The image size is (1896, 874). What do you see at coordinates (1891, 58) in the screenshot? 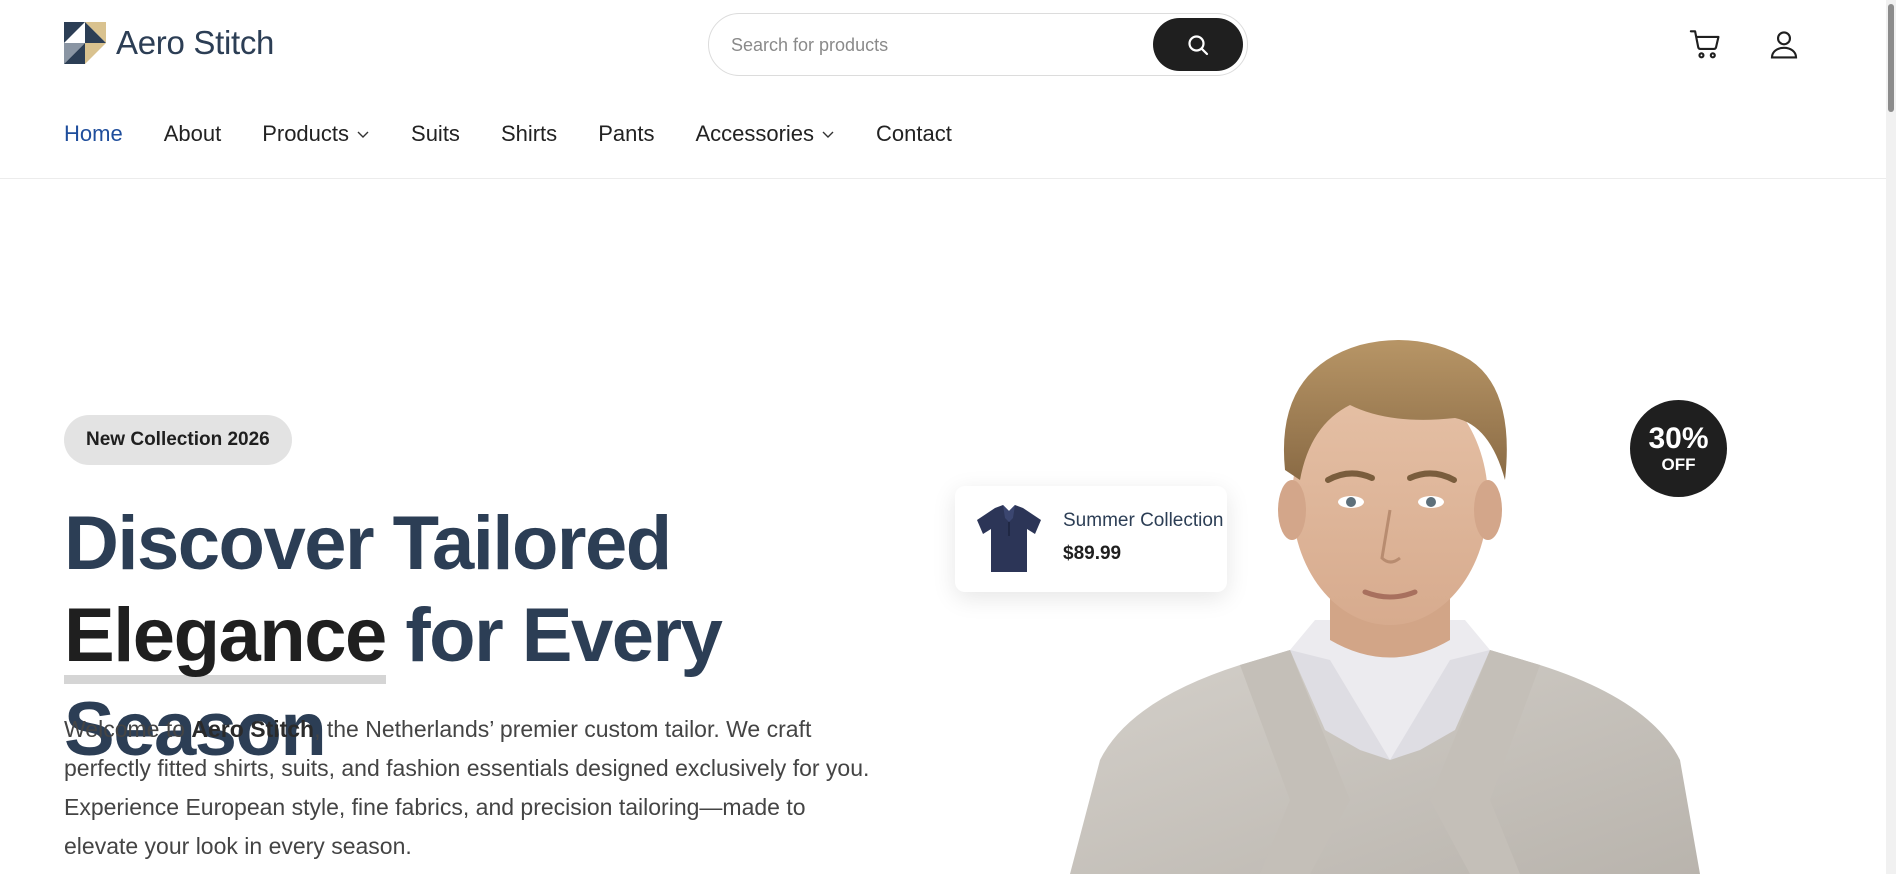
I see `scrollbar-thumb` at bounding box center [1891, 58].